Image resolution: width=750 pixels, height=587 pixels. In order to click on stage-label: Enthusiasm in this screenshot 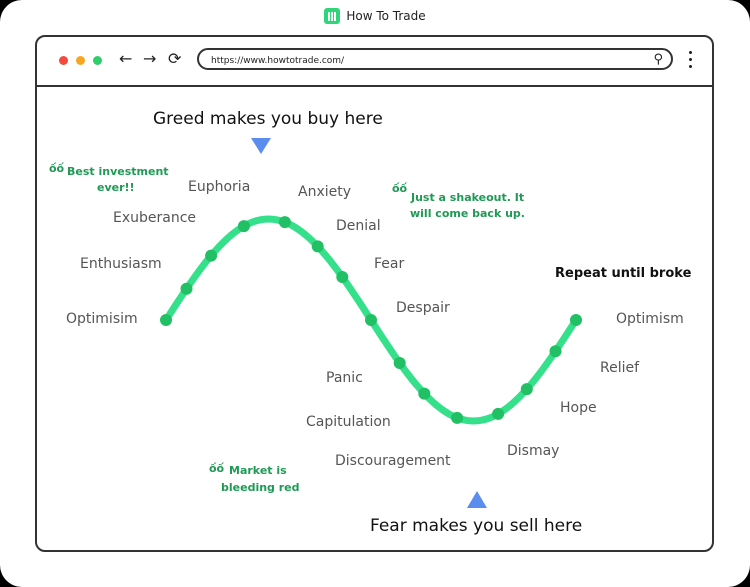, I will do `click(121, 264)`.